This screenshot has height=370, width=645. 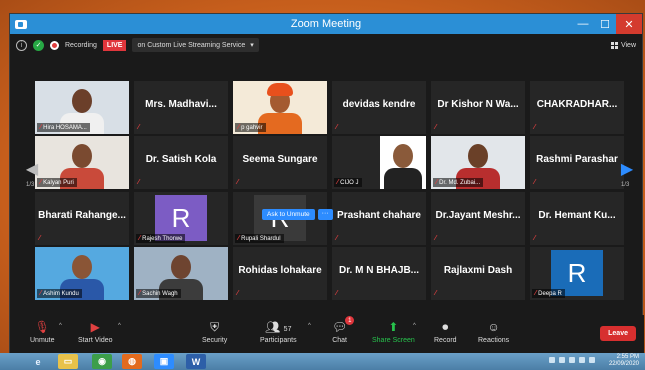 What do you see at coordinates (82, 162) in the screenshot?
I see `participant-tile: ⁄ Kalyan Puri` at bounding box center [82, 162].